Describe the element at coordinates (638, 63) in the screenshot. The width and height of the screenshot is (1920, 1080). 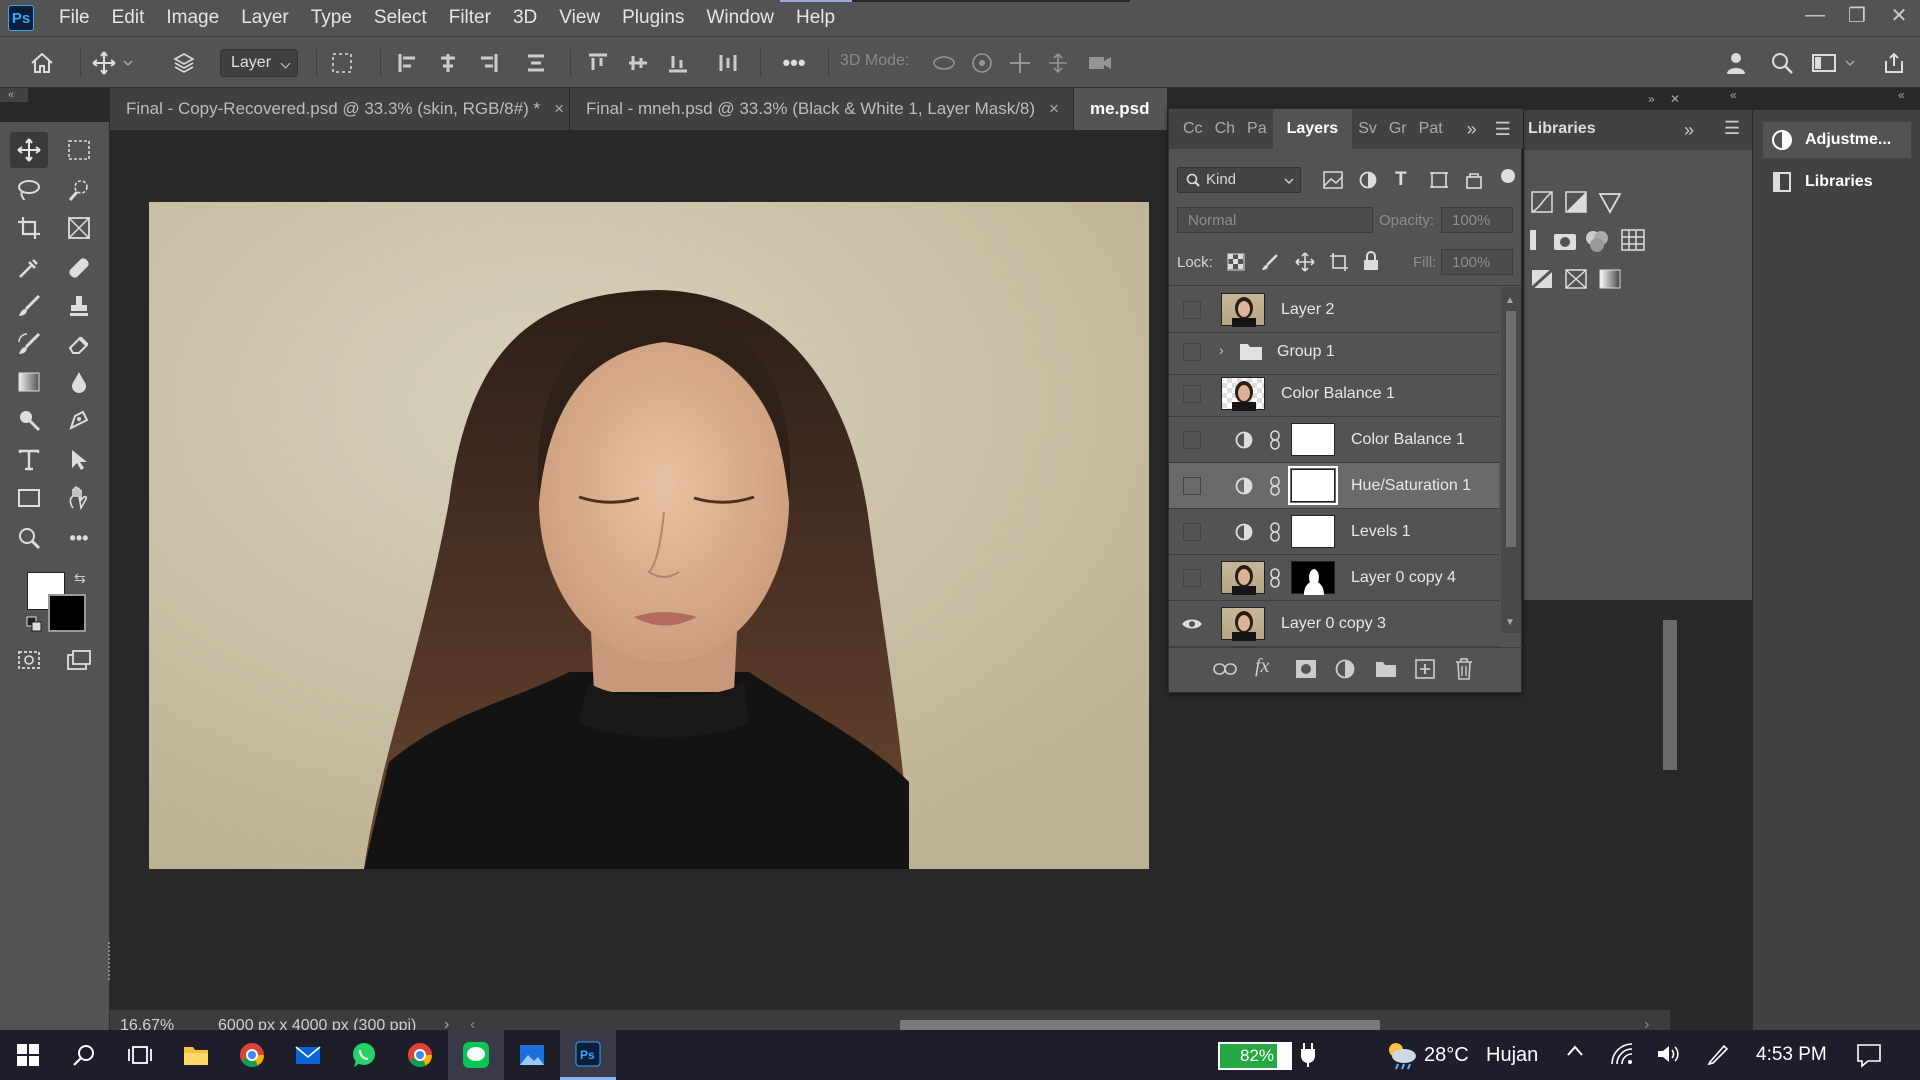
I see `align-middle-v-icon` at that location.